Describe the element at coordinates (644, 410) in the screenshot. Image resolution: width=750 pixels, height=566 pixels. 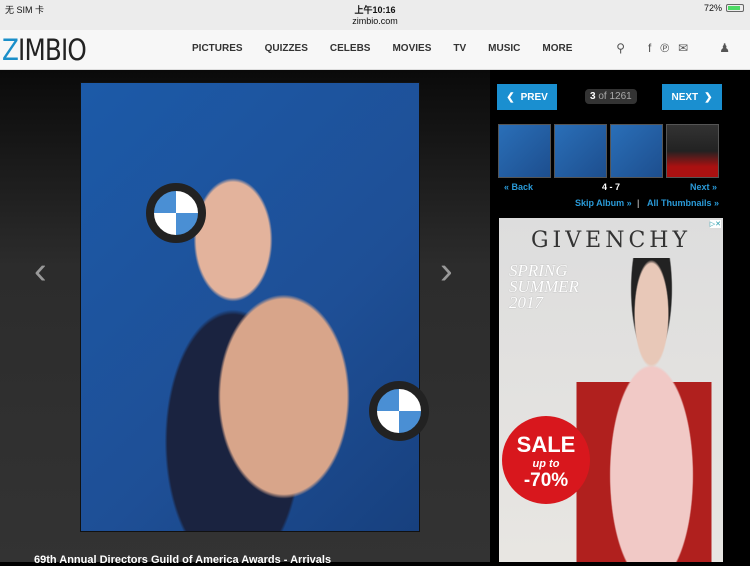
I see `ad-model-image` at that location.